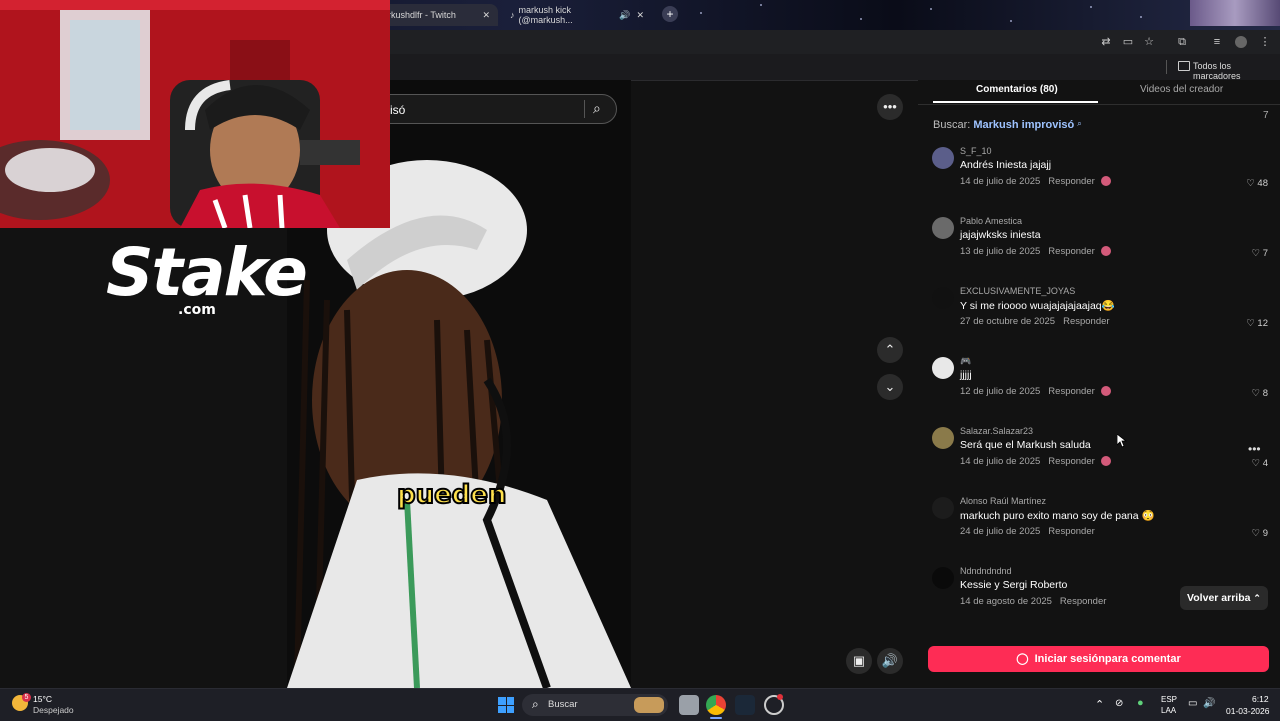  What do you see at coordinates (42, 699) in the screenshot?
I see `weather-temp: 15°C` at bounding box center [42, 699].